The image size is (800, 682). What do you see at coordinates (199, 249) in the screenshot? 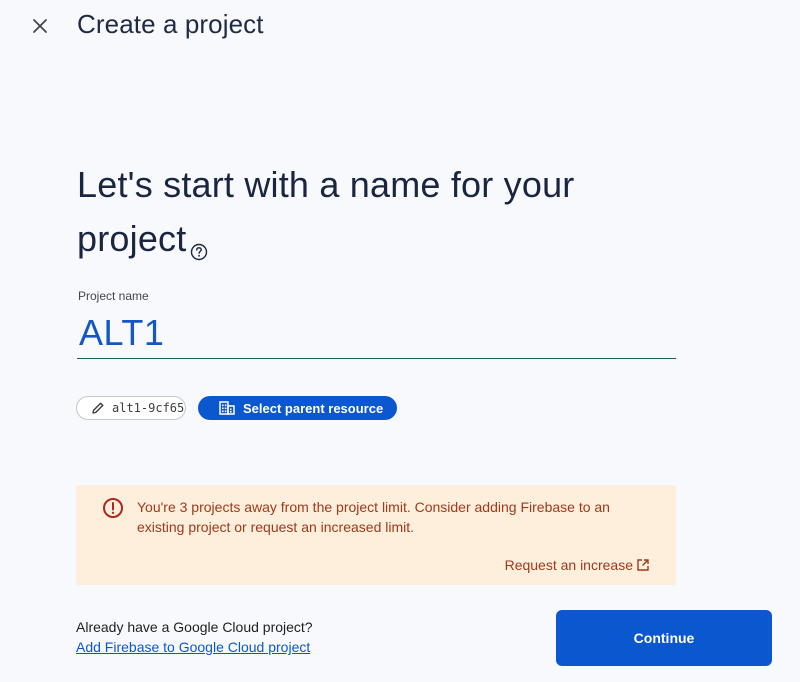
I see `help-icon` at bounding box center [199, 249].